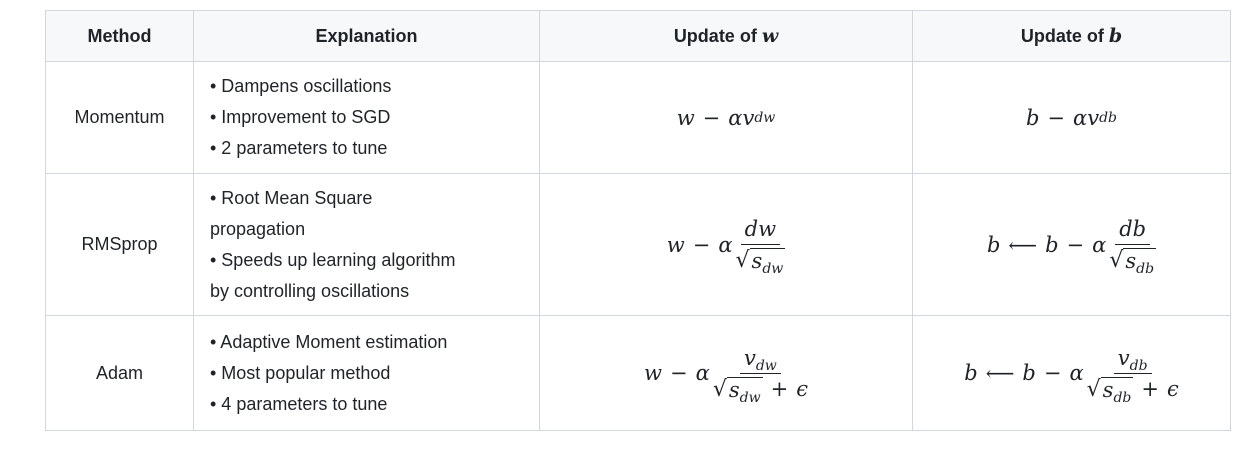 This screenshot has width=1248, height=462. I want to click on header-update-b: Update of b, so click(1071, 36).